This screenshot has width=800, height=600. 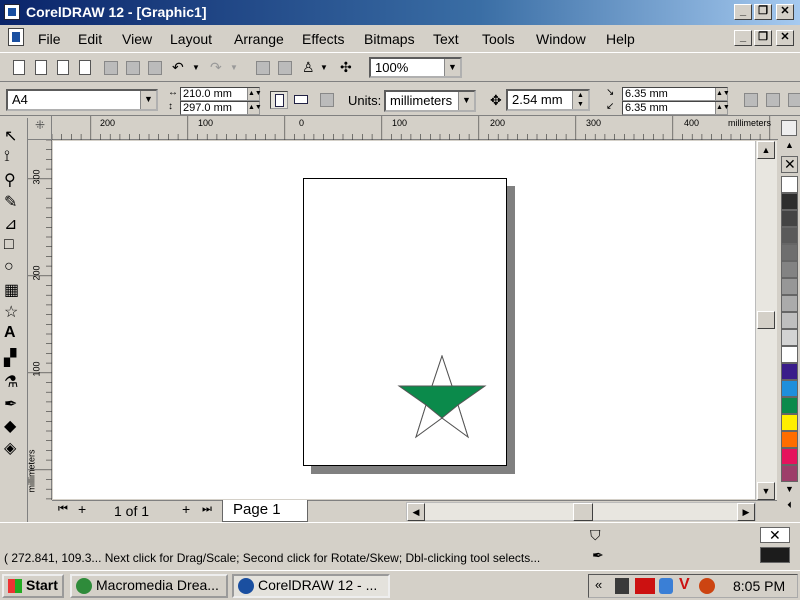 I want to click on ati-icon, so click(x=645, y=586).